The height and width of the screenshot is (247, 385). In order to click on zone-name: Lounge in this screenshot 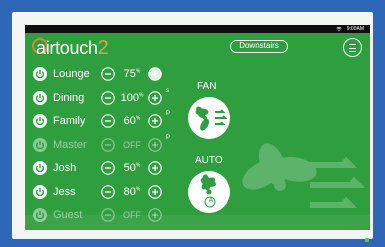, I will do `click(71, 74)`.